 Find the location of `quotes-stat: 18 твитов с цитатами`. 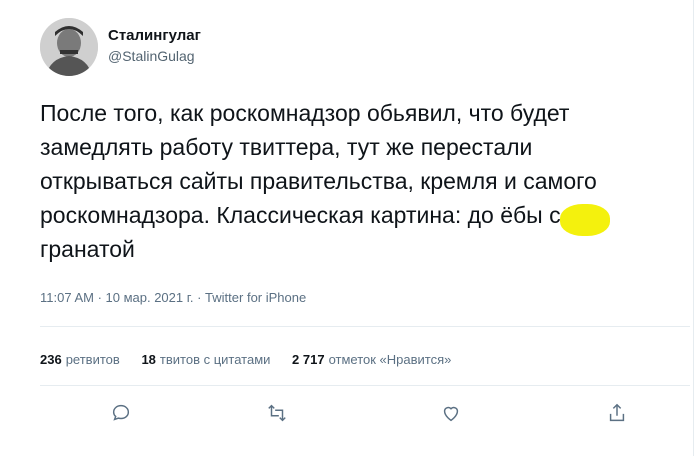

quotes-stat: 18 твитов с цитатами is located at coordinates (205, 359).